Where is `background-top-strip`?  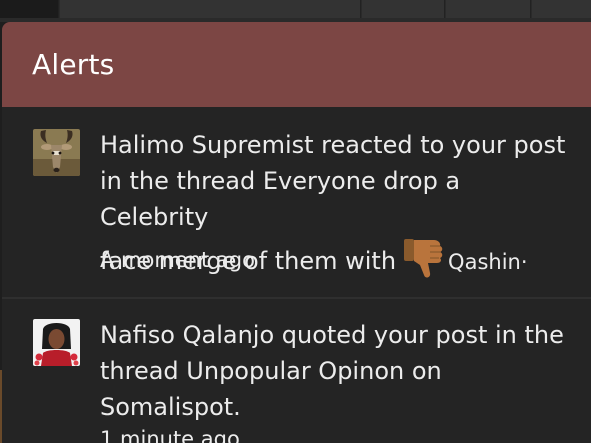
background-top-strip is located at coordinates (295, 11).